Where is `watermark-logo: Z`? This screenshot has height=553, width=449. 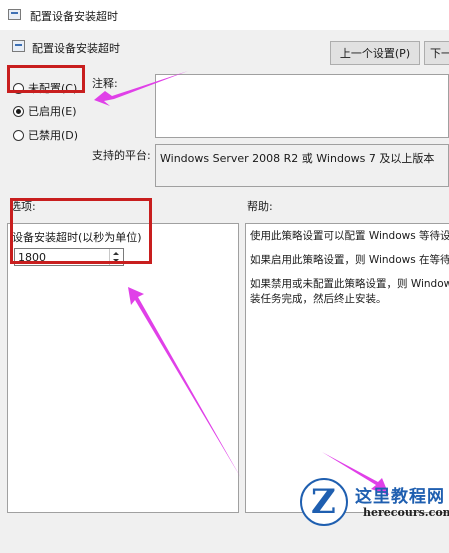
watermark-logo: Z is located at coordinates (324, 502).